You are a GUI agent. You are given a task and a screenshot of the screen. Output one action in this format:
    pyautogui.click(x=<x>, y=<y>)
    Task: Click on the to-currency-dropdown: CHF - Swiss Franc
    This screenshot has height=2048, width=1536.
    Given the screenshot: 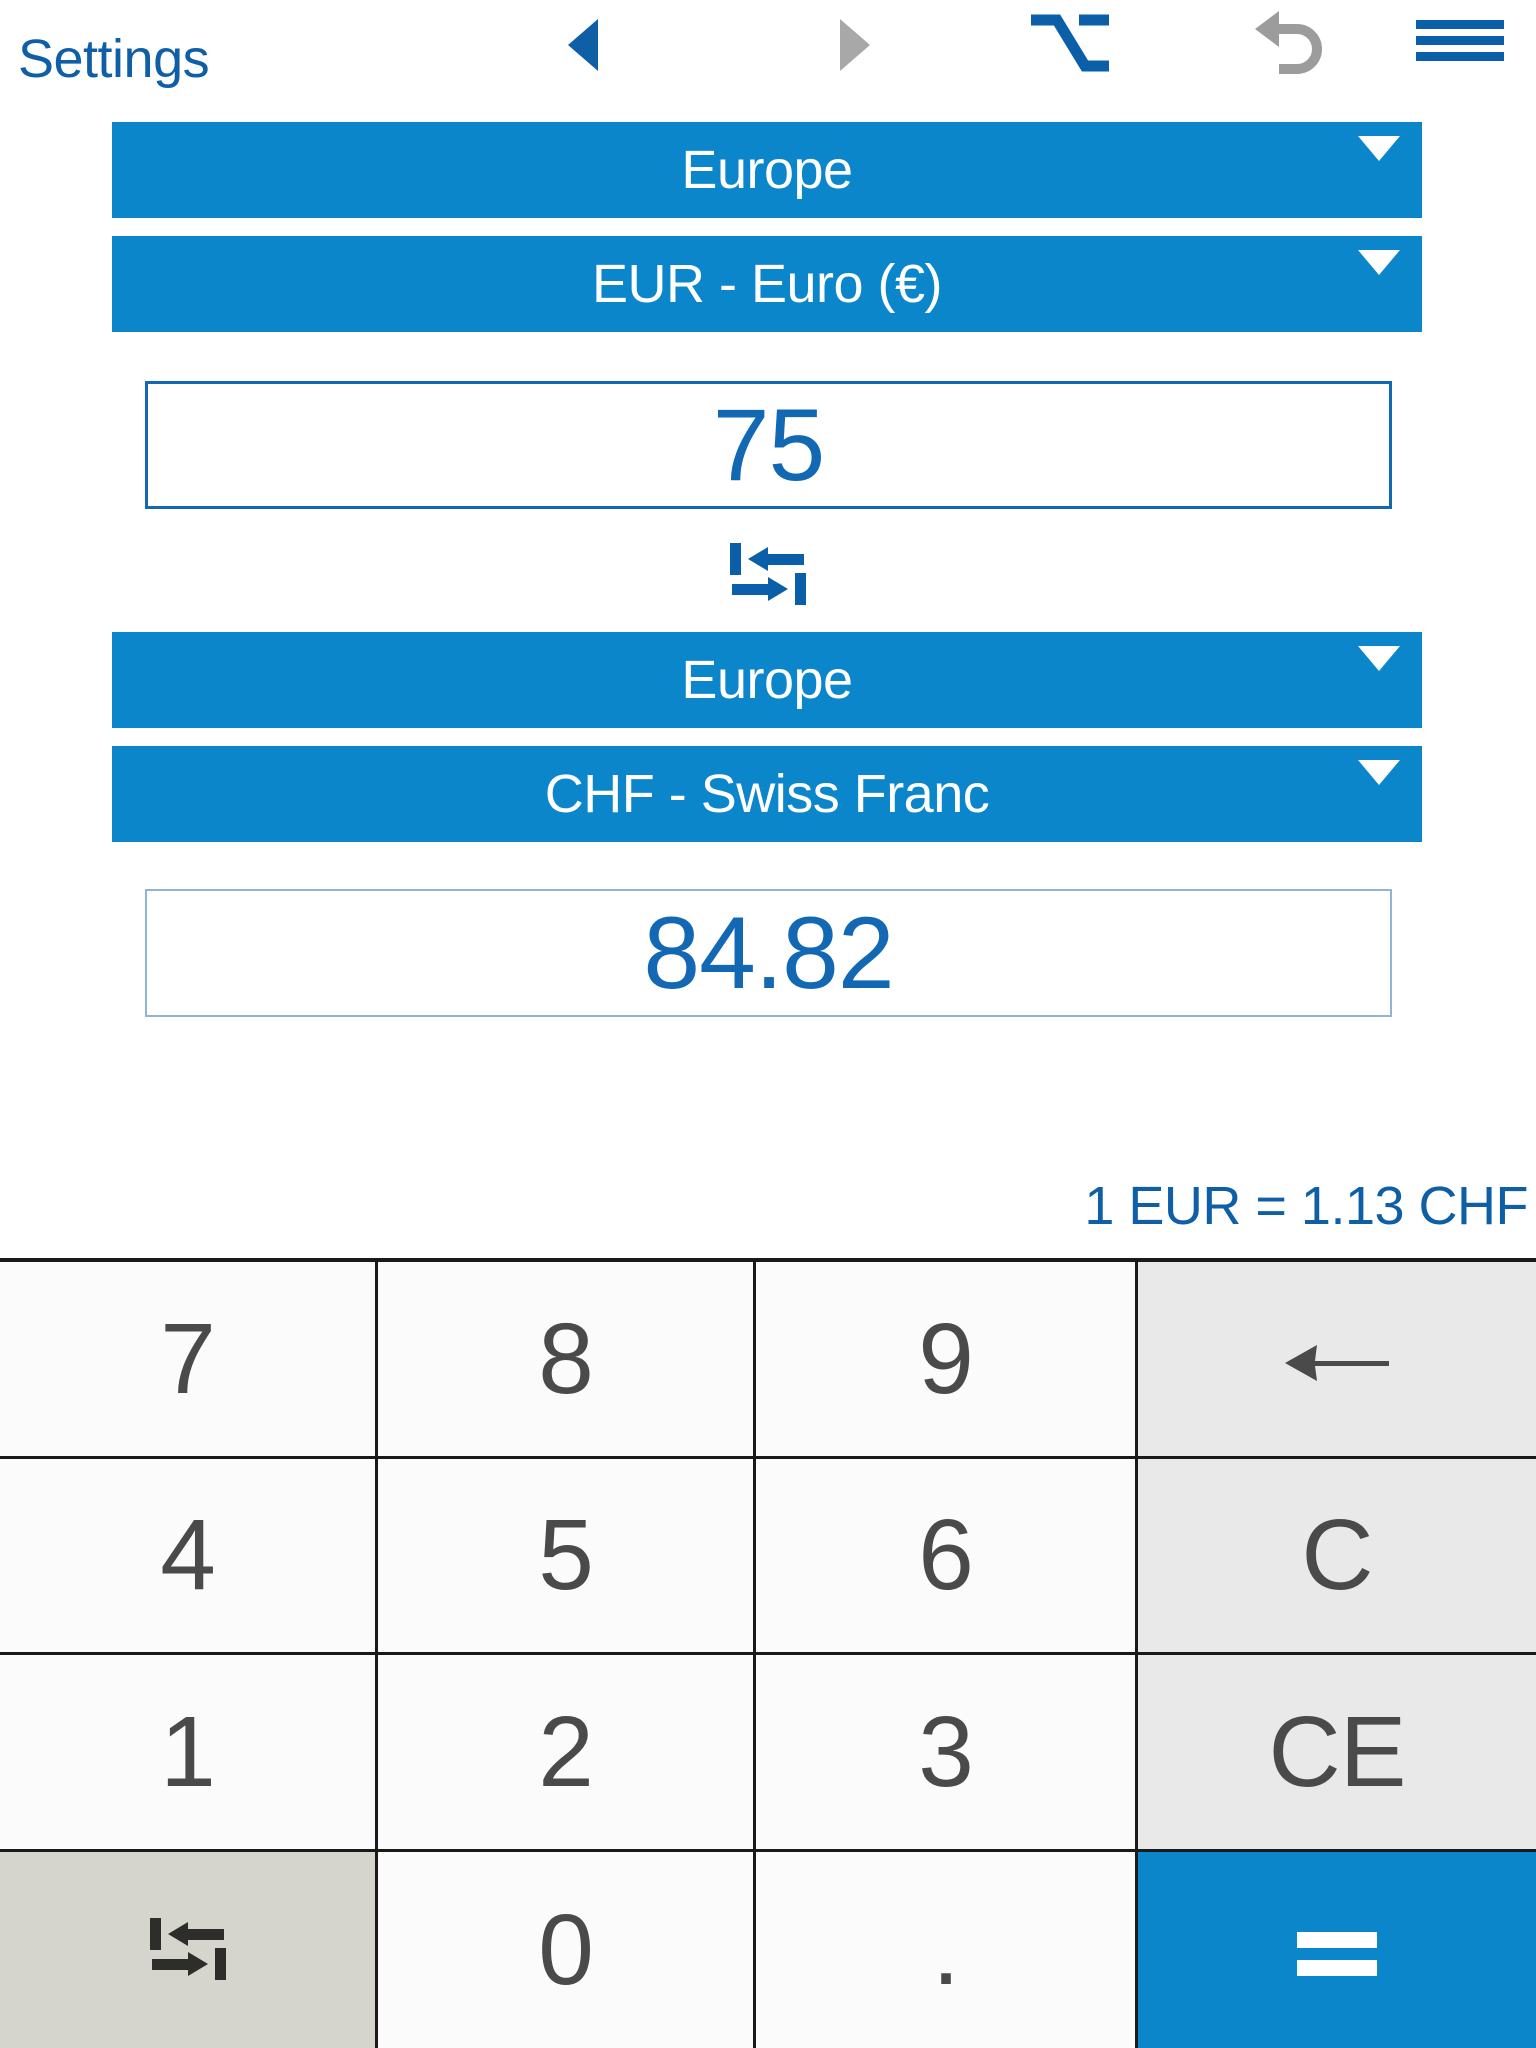 What is the action you would take?
    pyautogui.click(x=767, y=794)
    